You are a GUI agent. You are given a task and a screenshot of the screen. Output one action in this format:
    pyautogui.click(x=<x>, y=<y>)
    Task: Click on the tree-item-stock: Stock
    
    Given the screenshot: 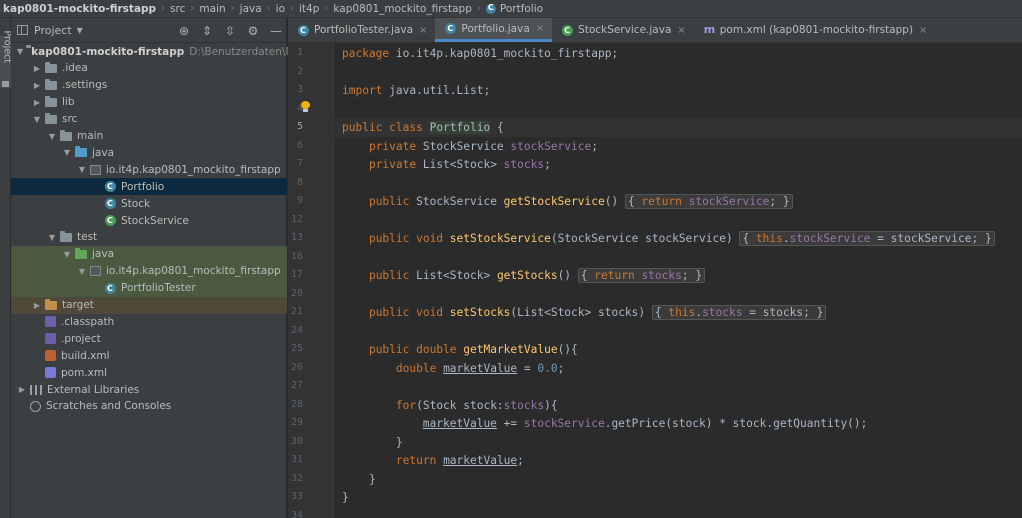 What is the action you would take?
    pyautogui.click(x=149, y=203)
    